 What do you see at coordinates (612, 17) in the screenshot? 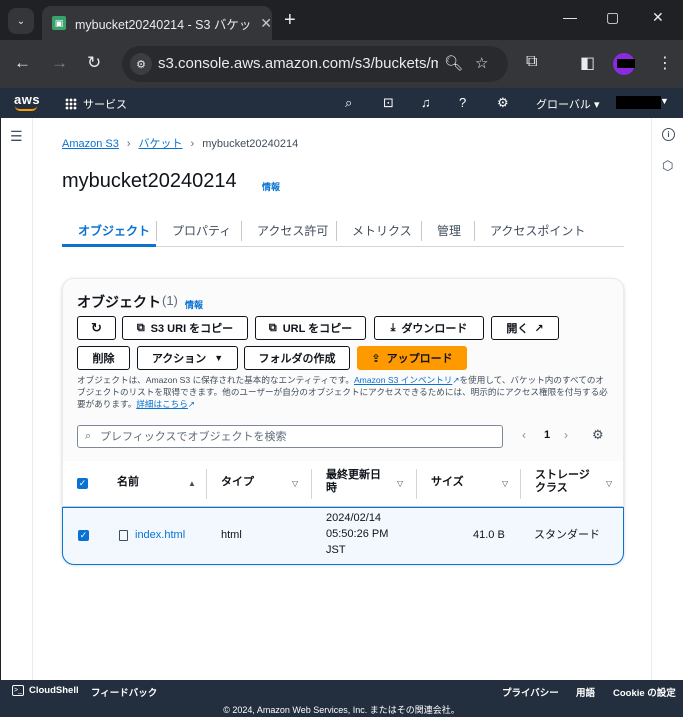
I see `maximize-icon: ▢` at bounding box center [612, 17].